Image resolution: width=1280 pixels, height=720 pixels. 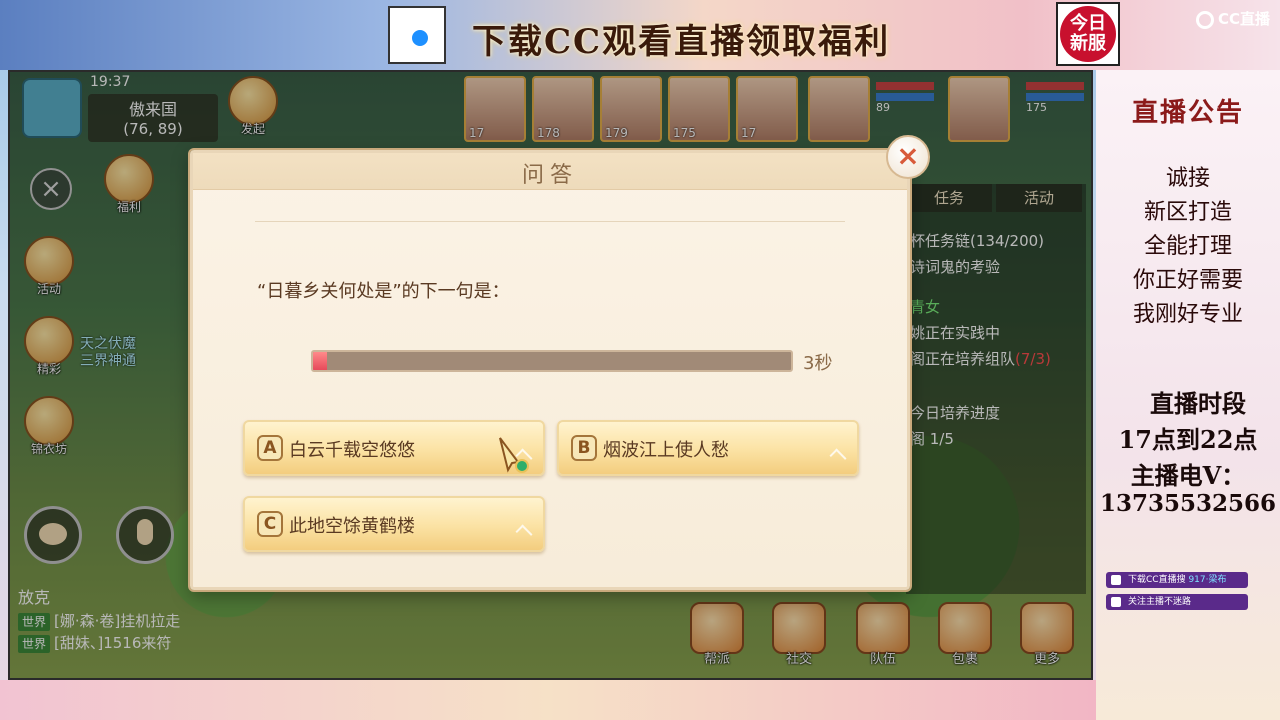 What do you see at coordinates (1187, 178) in the screenshot?
I see `announcement-line: 诚接` at bounding box center [1187, 178].